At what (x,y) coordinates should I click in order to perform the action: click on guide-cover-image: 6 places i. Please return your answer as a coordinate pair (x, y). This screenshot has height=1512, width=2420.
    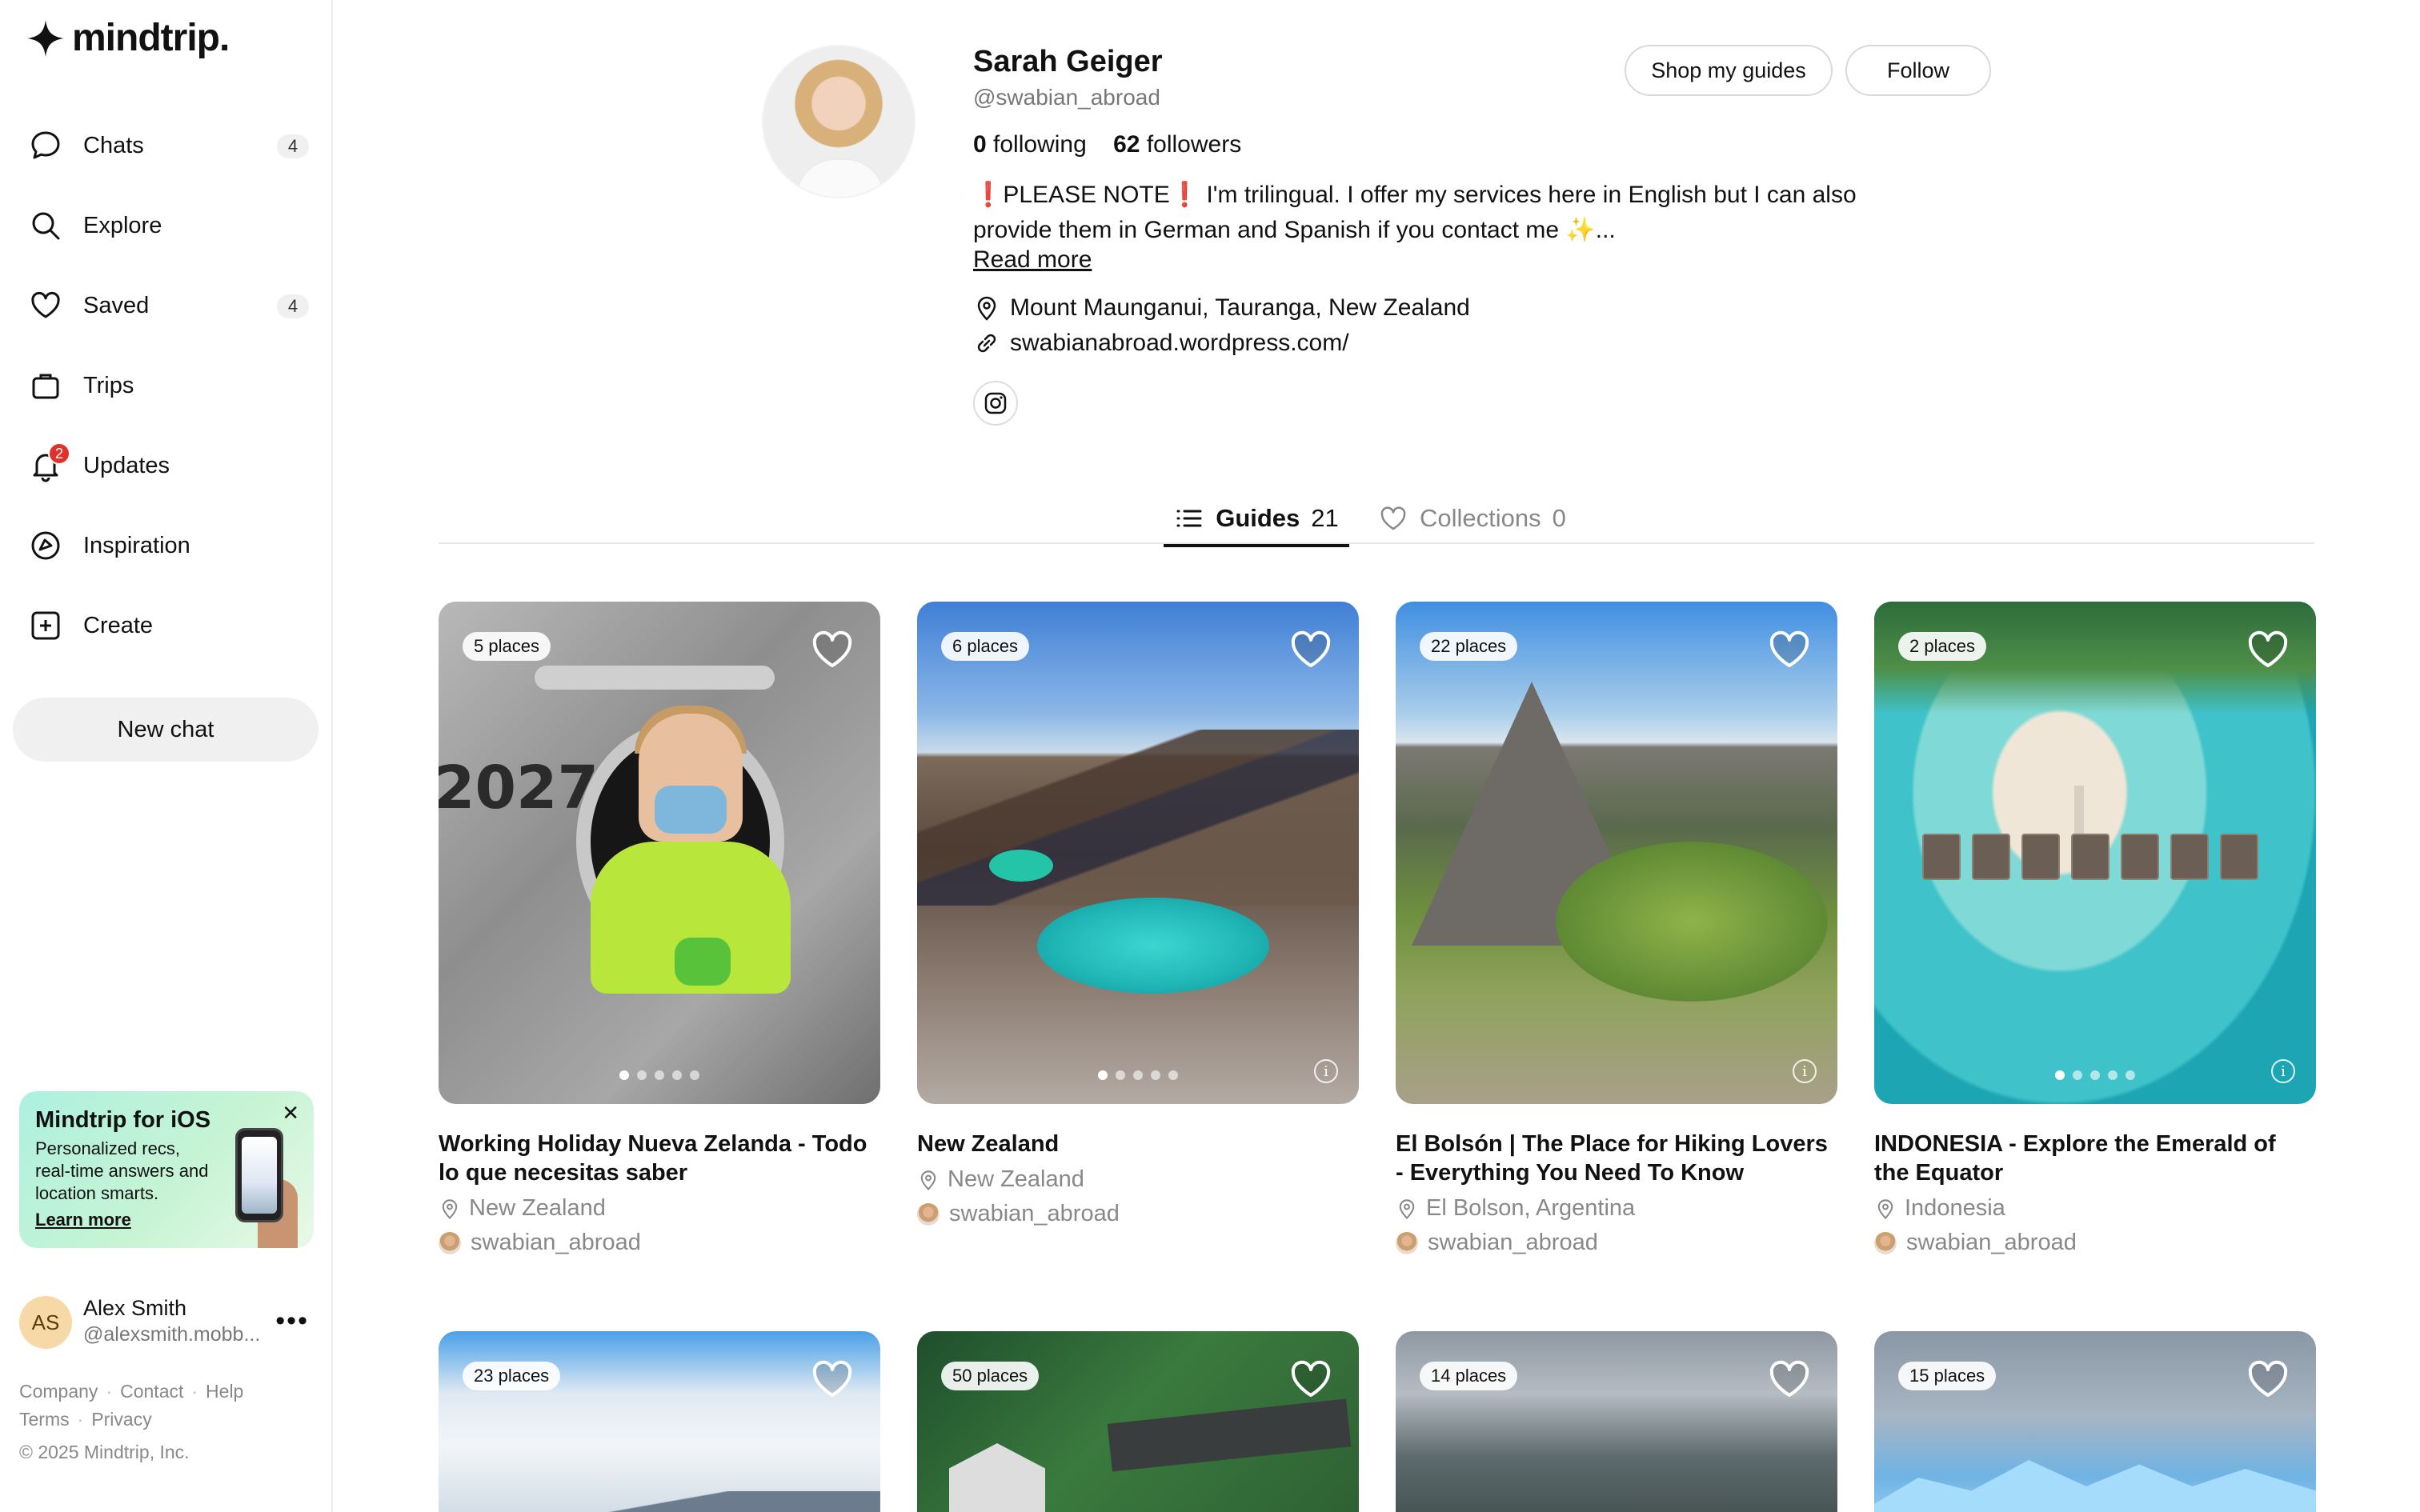
    Looking at the image, I should click on (1138, 853).